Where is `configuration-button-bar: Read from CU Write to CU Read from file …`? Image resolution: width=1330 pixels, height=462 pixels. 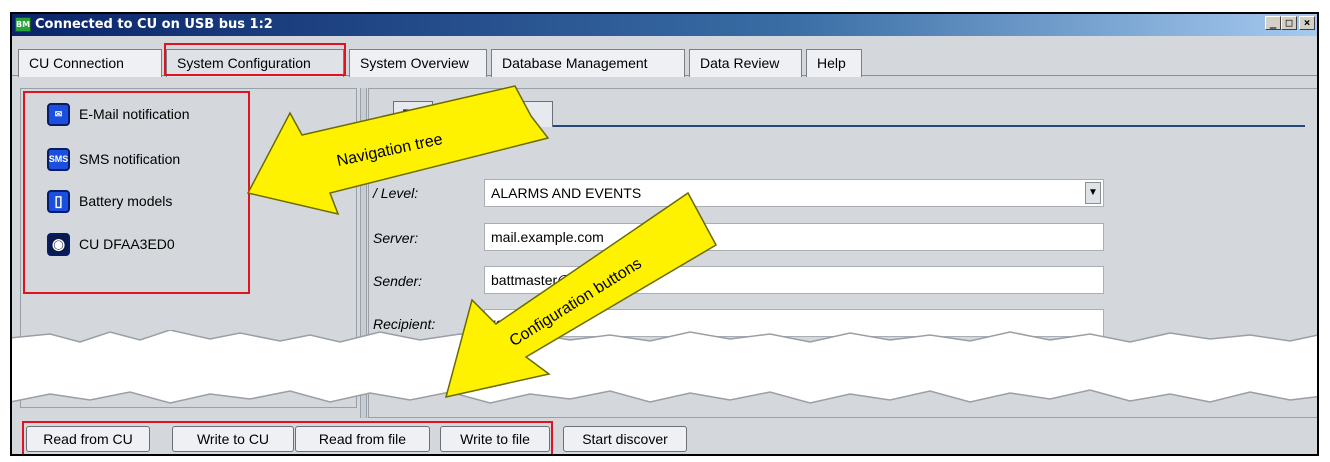 configuration-button-bar: Read from CU Write to CU Read from file … is located at coordinates (664, 436).